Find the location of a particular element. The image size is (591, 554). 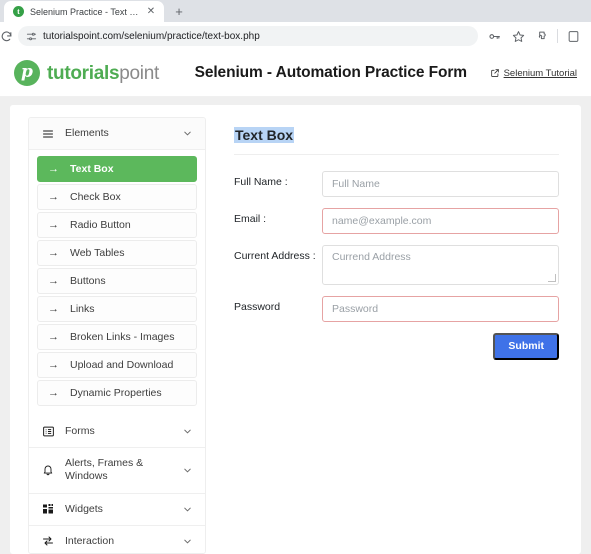

hamburger-icon is located at coordinates (48, 134).